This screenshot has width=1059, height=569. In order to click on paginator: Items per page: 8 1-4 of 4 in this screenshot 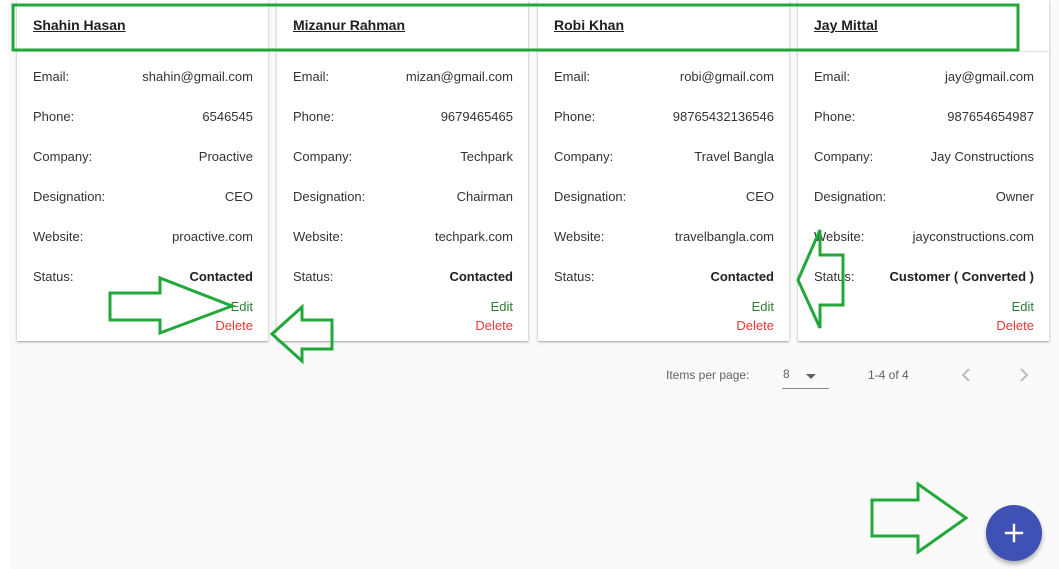, I will do `click(529, 375)`.